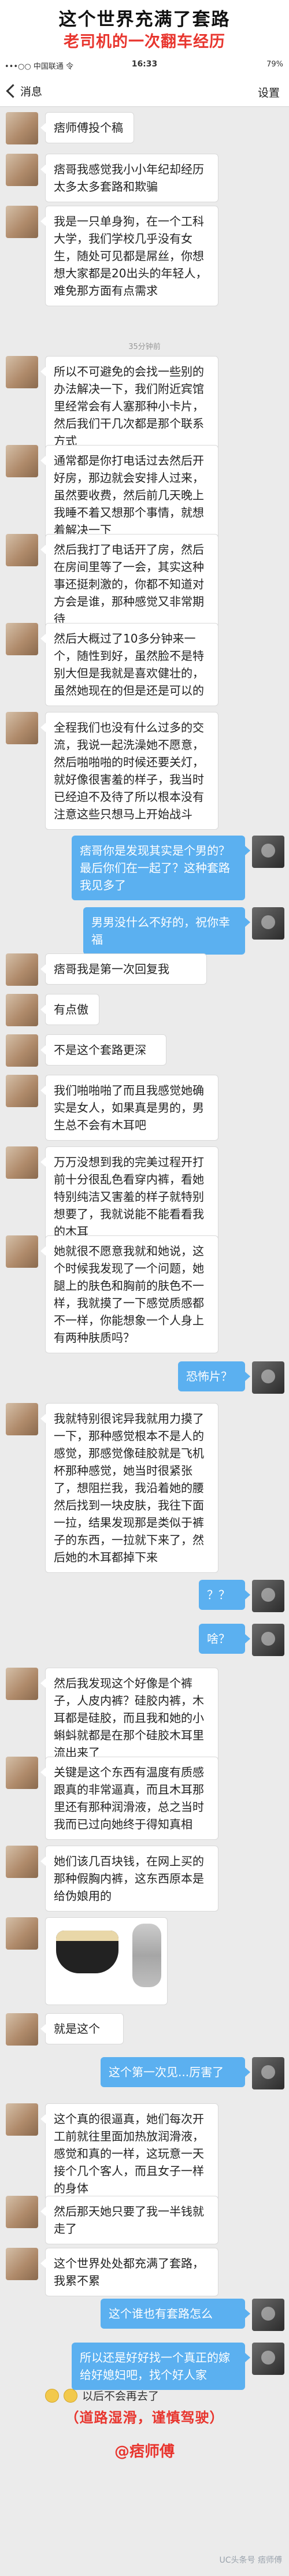 Image resolution: width=289 pixels, height=2576 pixels. Describe the element at coordinates (82, 2029) in the screenshot. I see `message-bubble: 就是这个` at that location.